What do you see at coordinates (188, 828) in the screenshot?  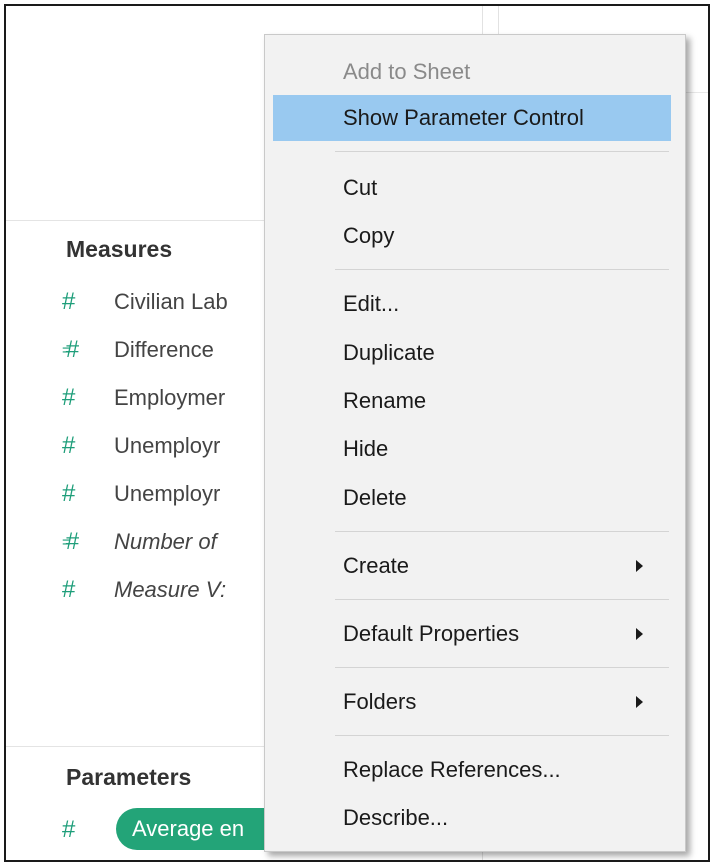 I see `parameter-pill-label: Average en` at bounding box center [188, 828].